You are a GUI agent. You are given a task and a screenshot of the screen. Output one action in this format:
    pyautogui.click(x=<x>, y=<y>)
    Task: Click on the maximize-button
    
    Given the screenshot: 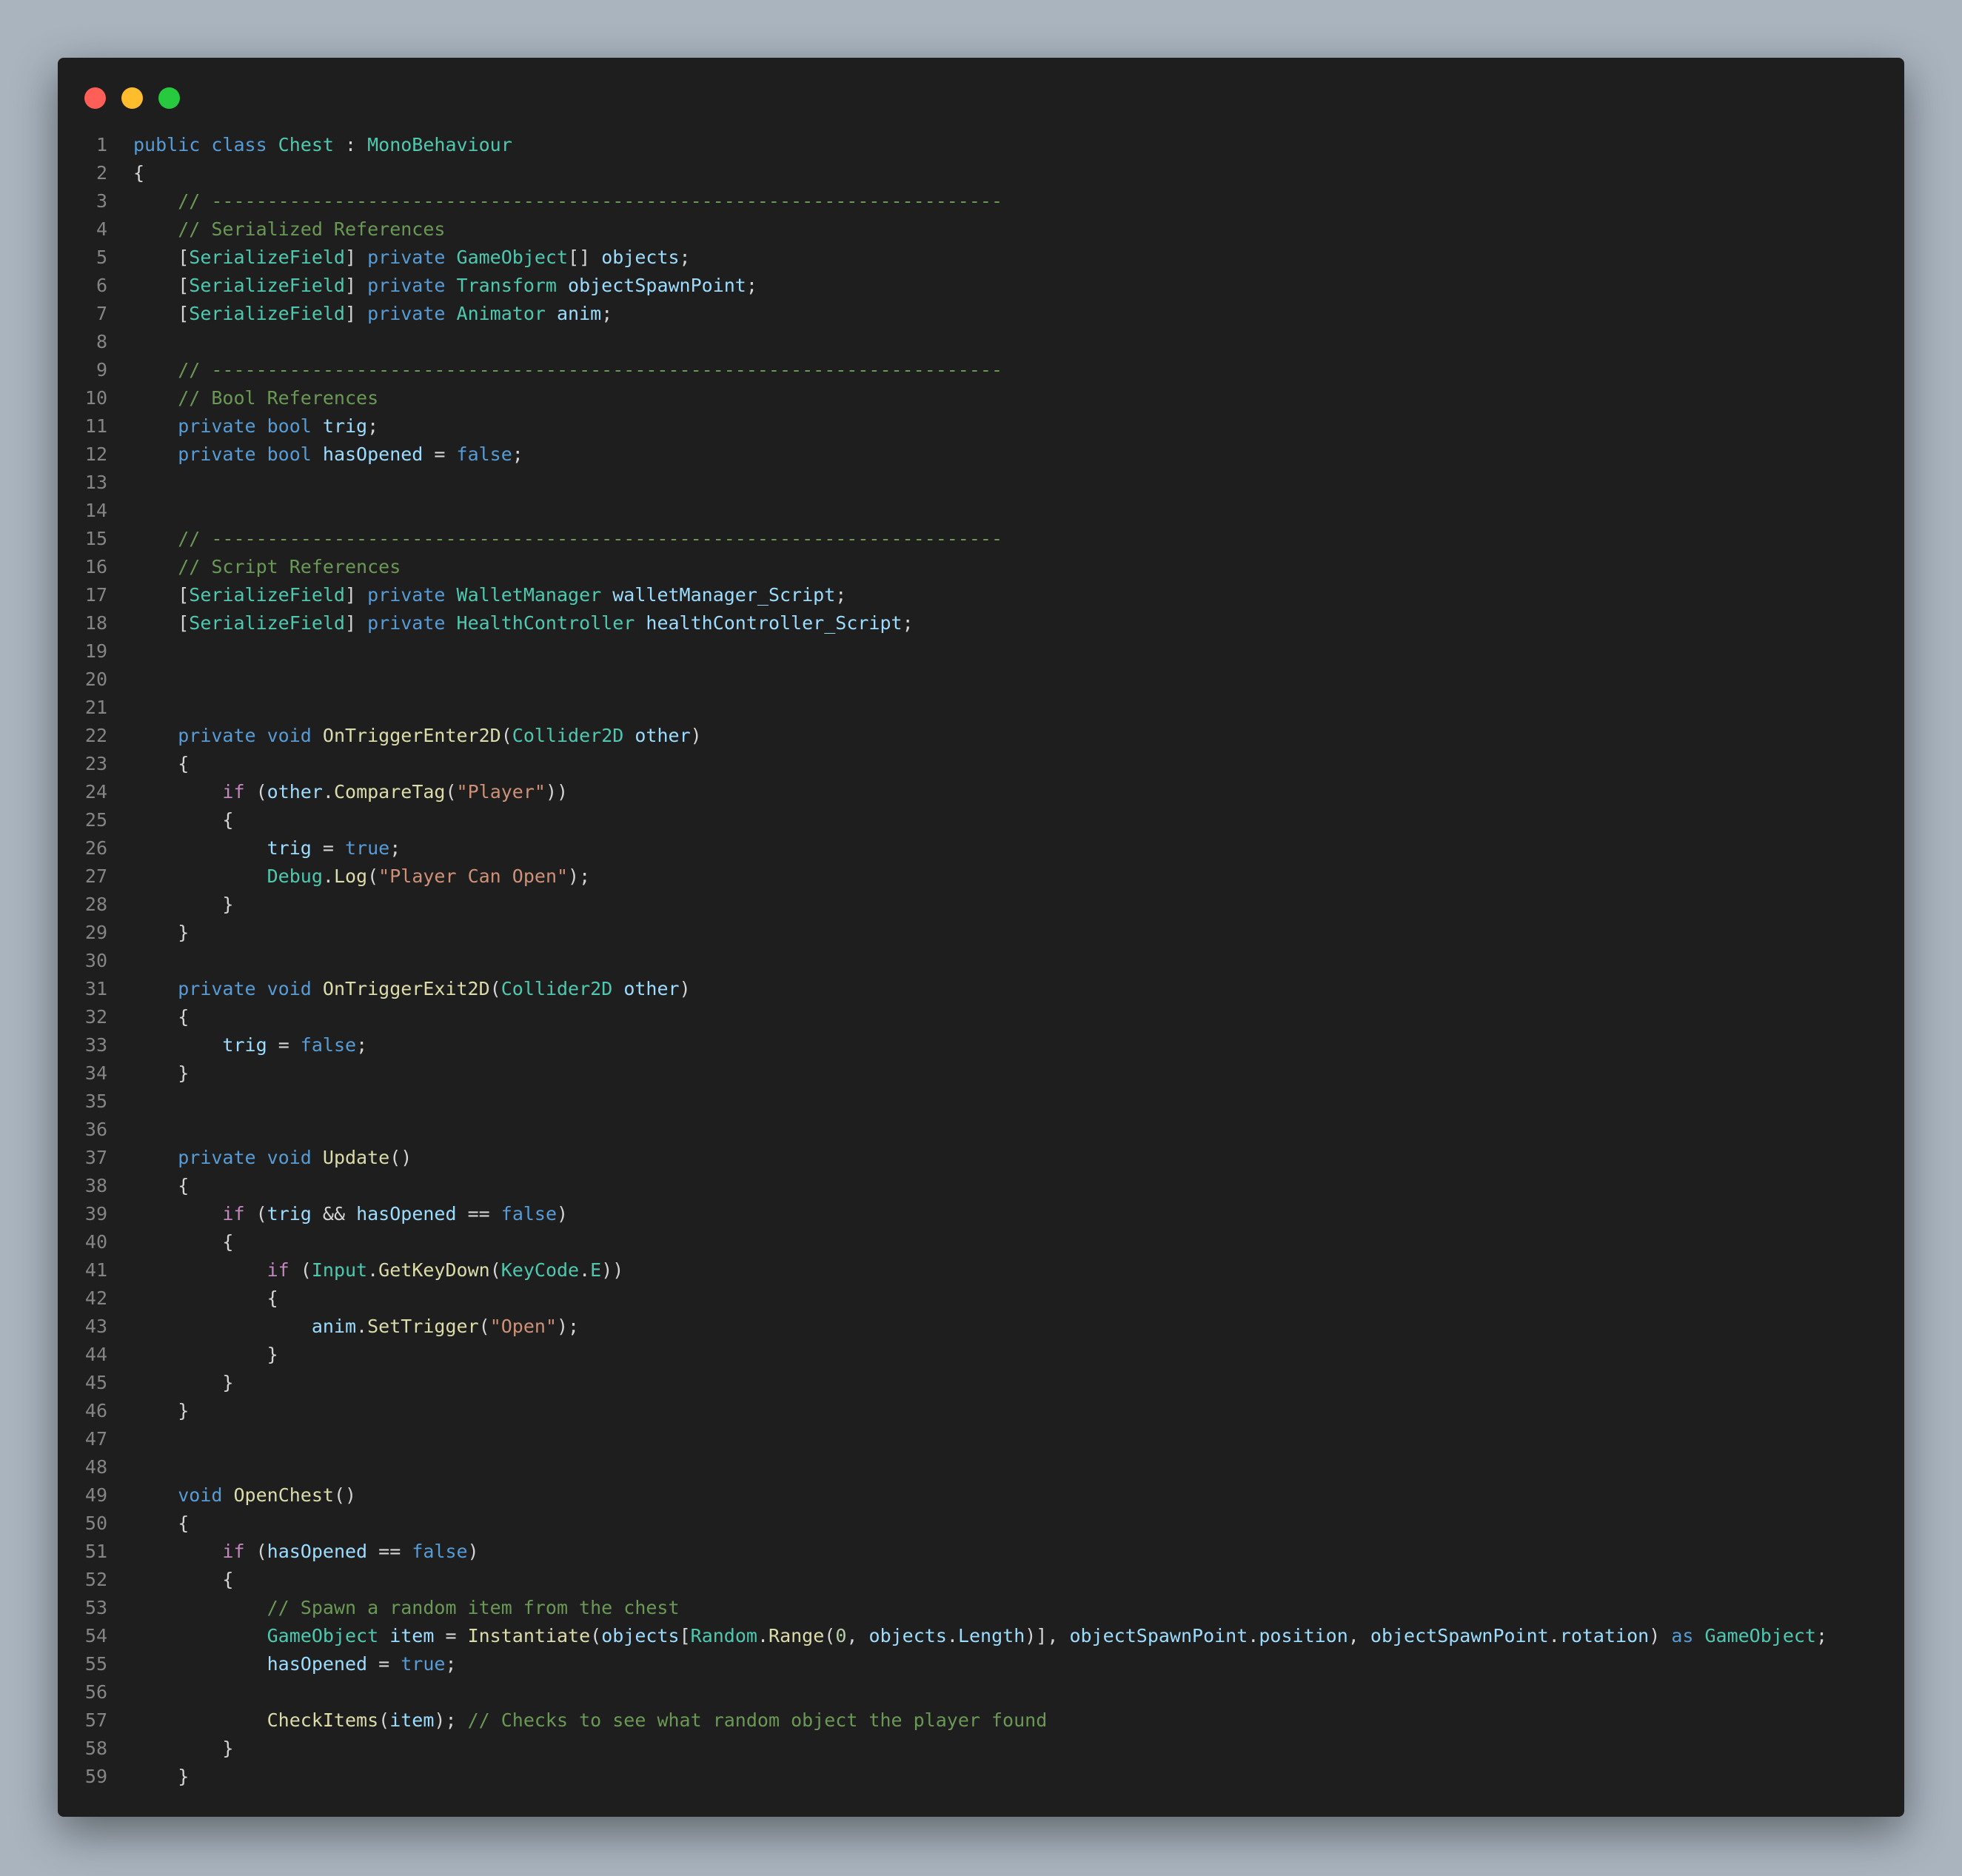 What is the action you would take?
    pyautogui.click(x=169, y=98)
    